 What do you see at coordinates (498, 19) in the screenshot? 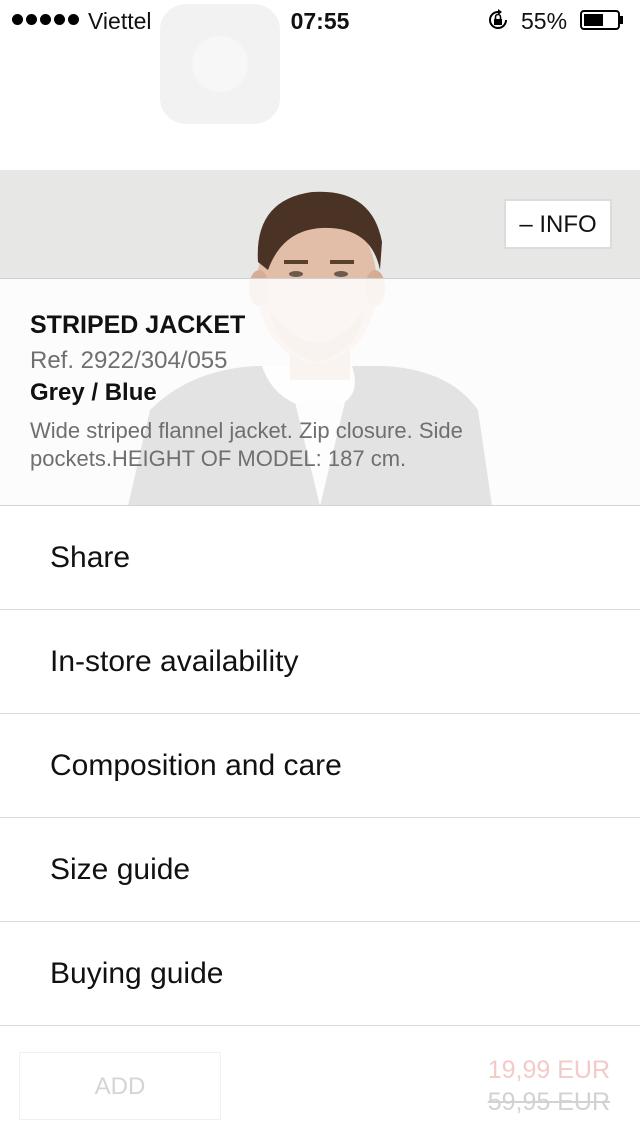
I see `orientation-lock-icon` at bounding box center [498, 19].